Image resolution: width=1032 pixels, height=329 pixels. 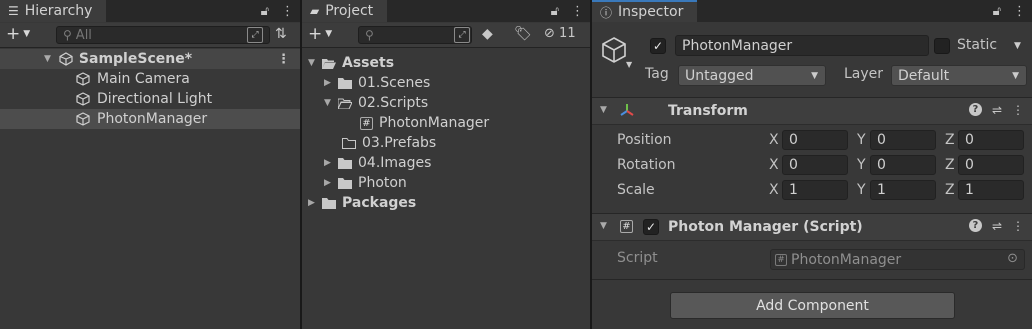 I want to click on tree-item-scripts: ▼ 02.Scripts, so click(x=376, y=103).